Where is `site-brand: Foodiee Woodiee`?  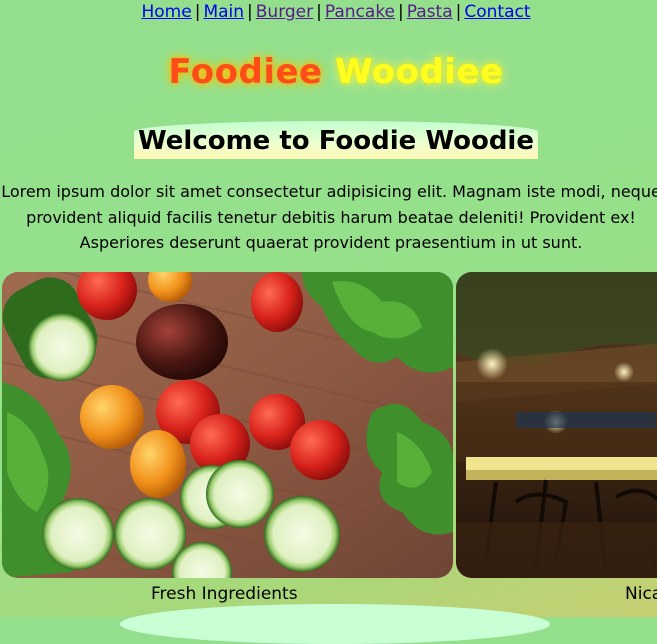
site-brand: Foodiee Woodiee is located at coordinates (328, 72).